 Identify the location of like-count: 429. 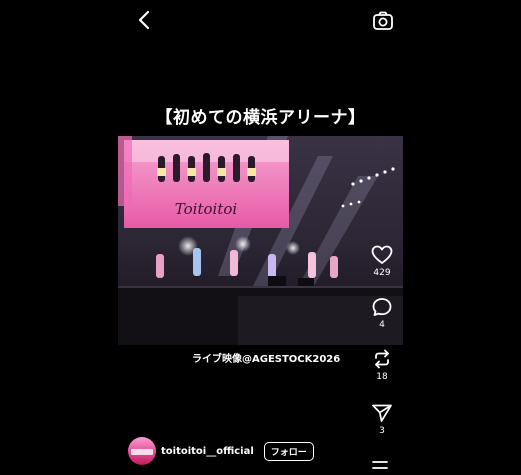
(382, 273).